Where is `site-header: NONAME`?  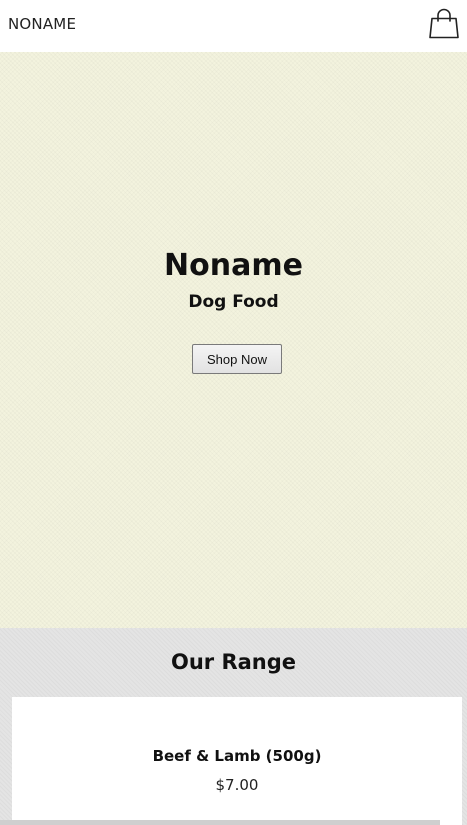
site-header: NONAME is located at coordinates (233, 26).